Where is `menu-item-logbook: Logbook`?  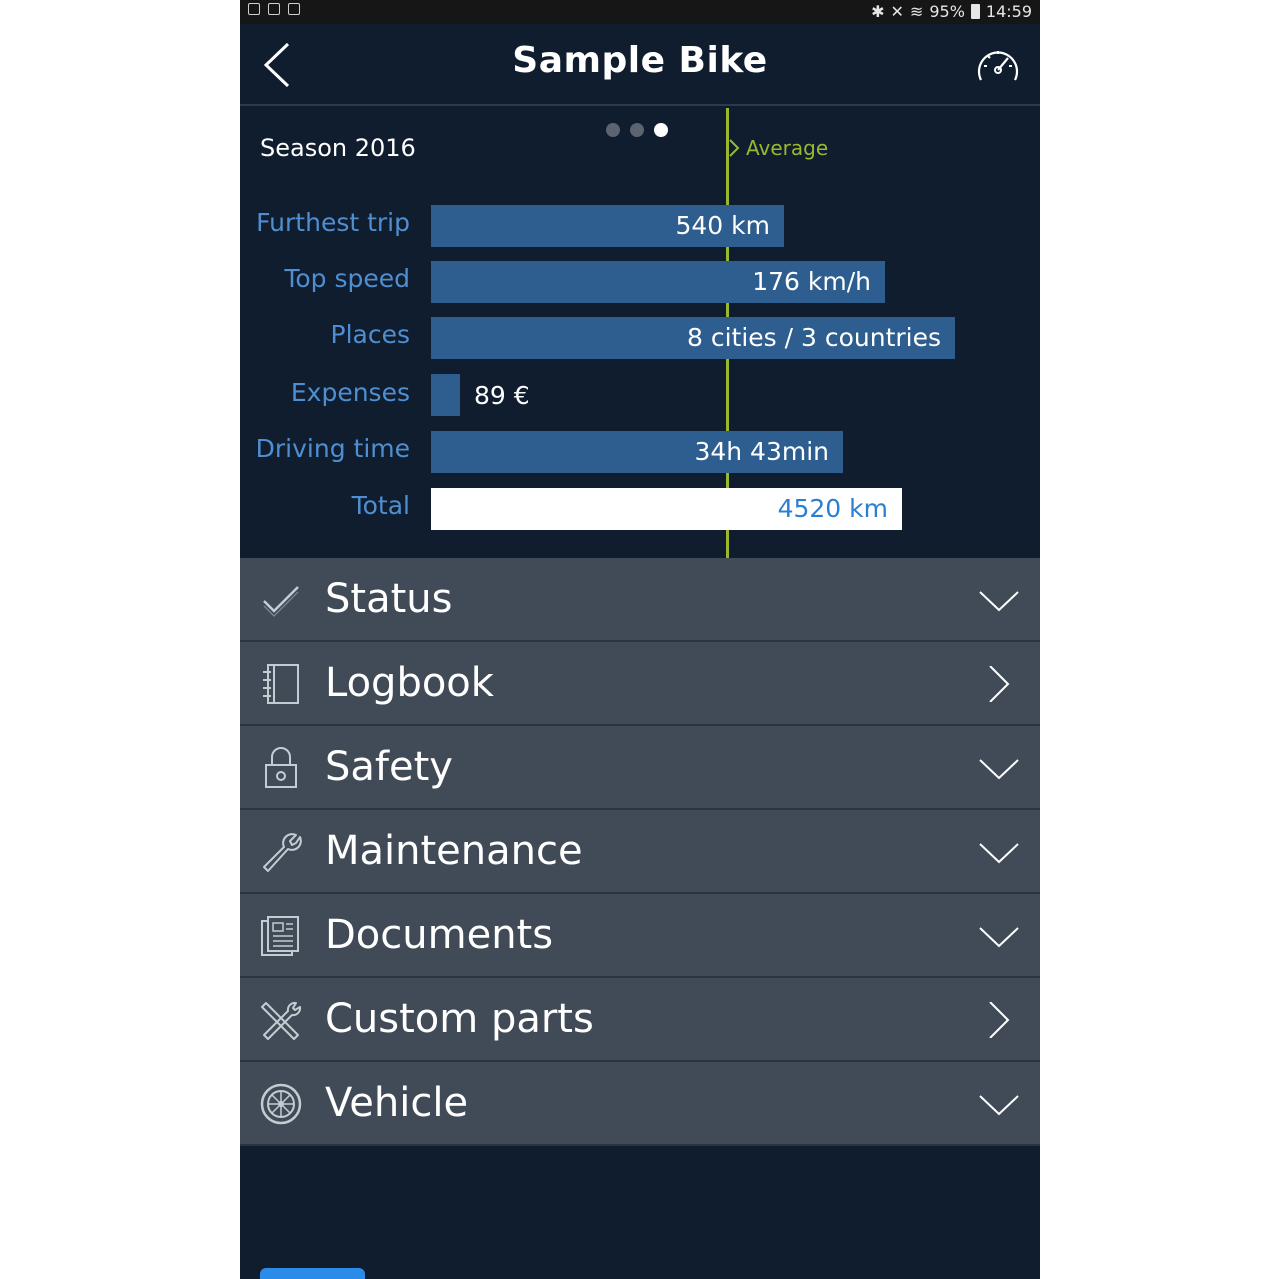
menu-item-logbook: Logbook is located at coordinates (640, 684).